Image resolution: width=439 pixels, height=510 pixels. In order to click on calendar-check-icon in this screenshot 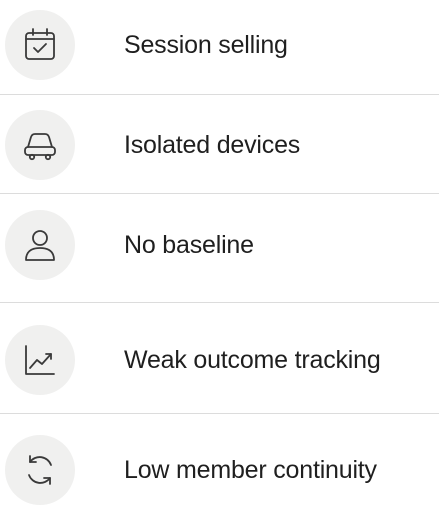, I will do `click(40, 45)`.